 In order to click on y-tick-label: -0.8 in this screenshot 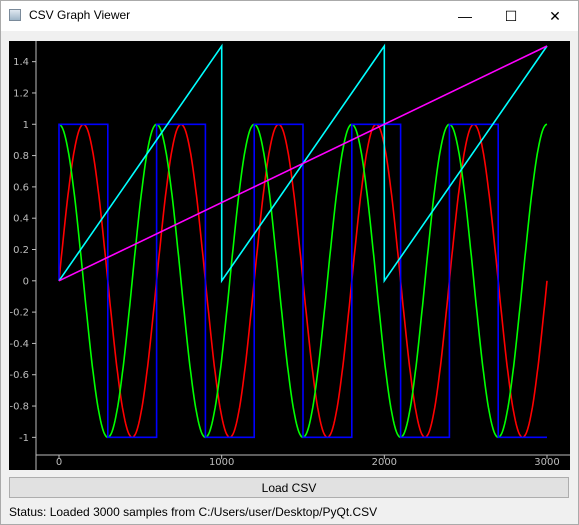, I will do `click(19, 407)`.